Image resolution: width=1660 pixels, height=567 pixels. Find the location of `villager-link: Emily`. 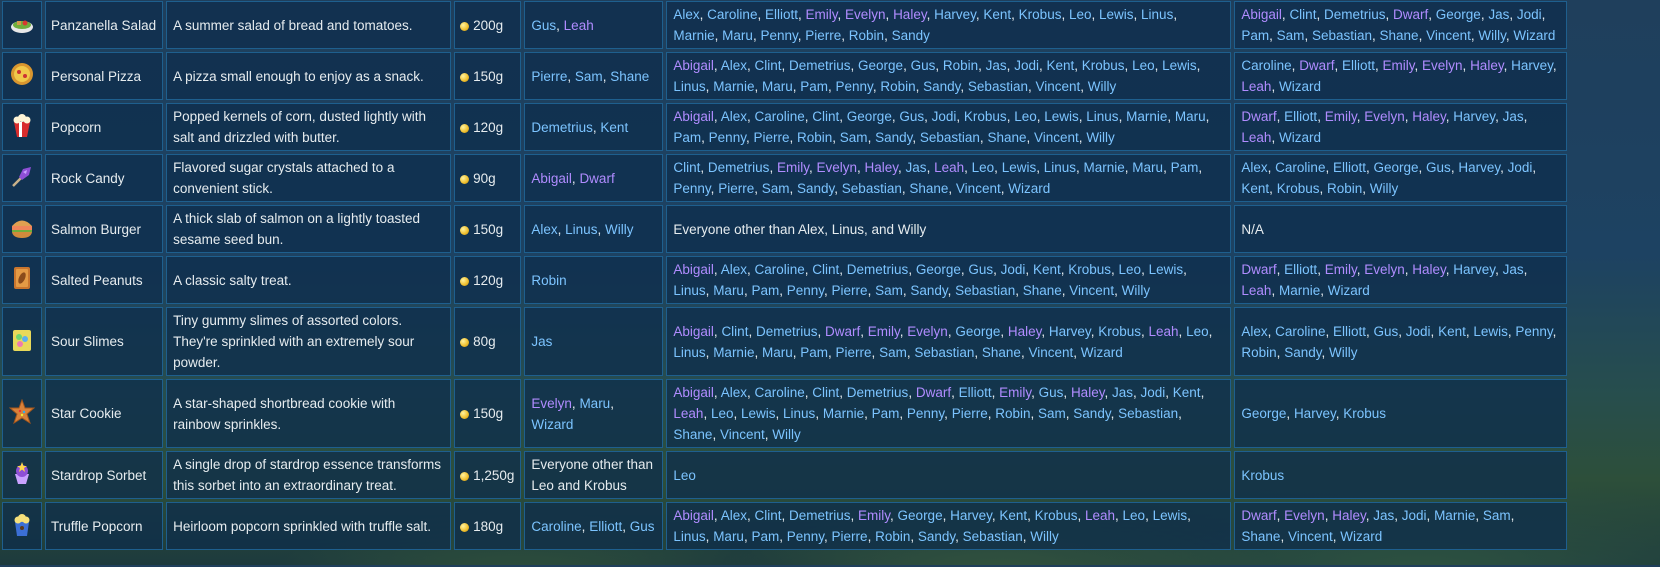

villager-link: Emily is located at coordinates (1341, 269).